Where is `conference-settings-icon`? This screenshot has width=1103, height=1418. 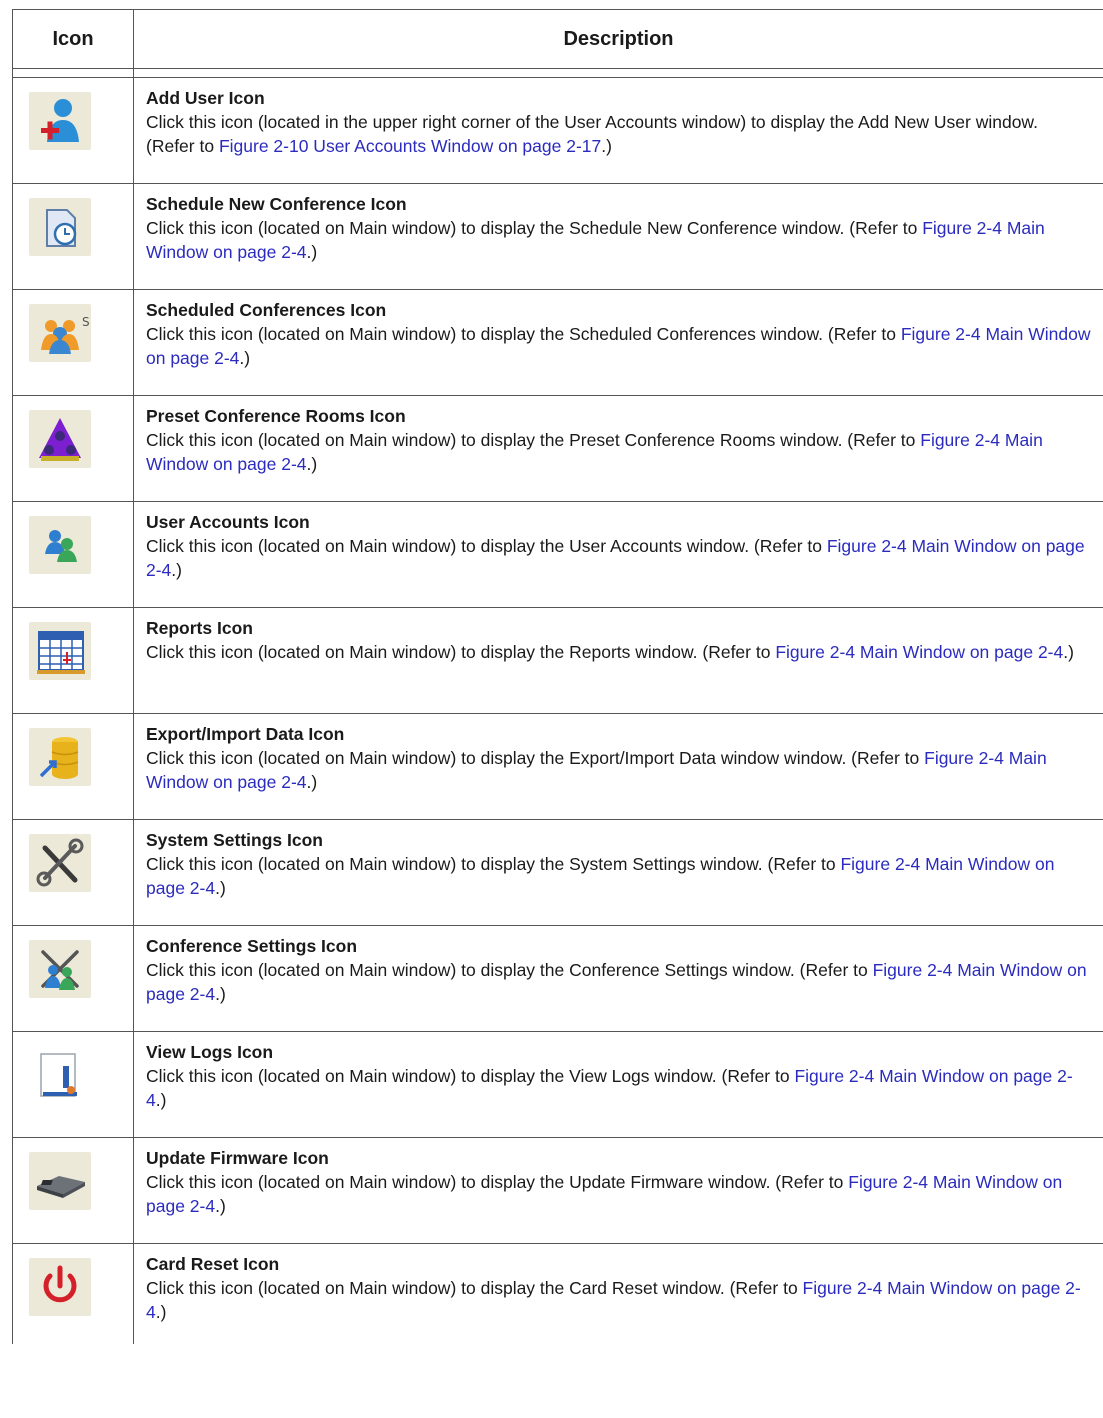
conference-settings-icon is located at coordinates (60, 969).